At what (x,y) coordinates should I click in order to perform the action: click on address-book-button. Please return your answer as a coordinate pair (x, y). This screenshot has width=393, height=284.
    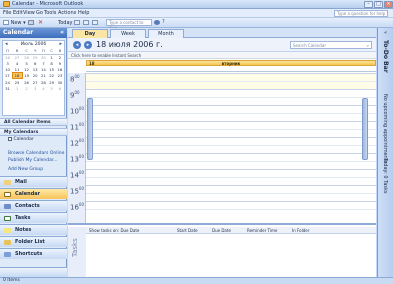
    Looking at the image, I should click on (157, 23).